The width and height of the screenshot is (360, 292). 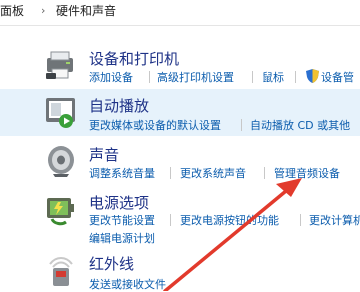 What do you see at coordinates (273, 77) in the screenshot?
I see `mouse-link: 鼠标` at bounding box center [273, 77].